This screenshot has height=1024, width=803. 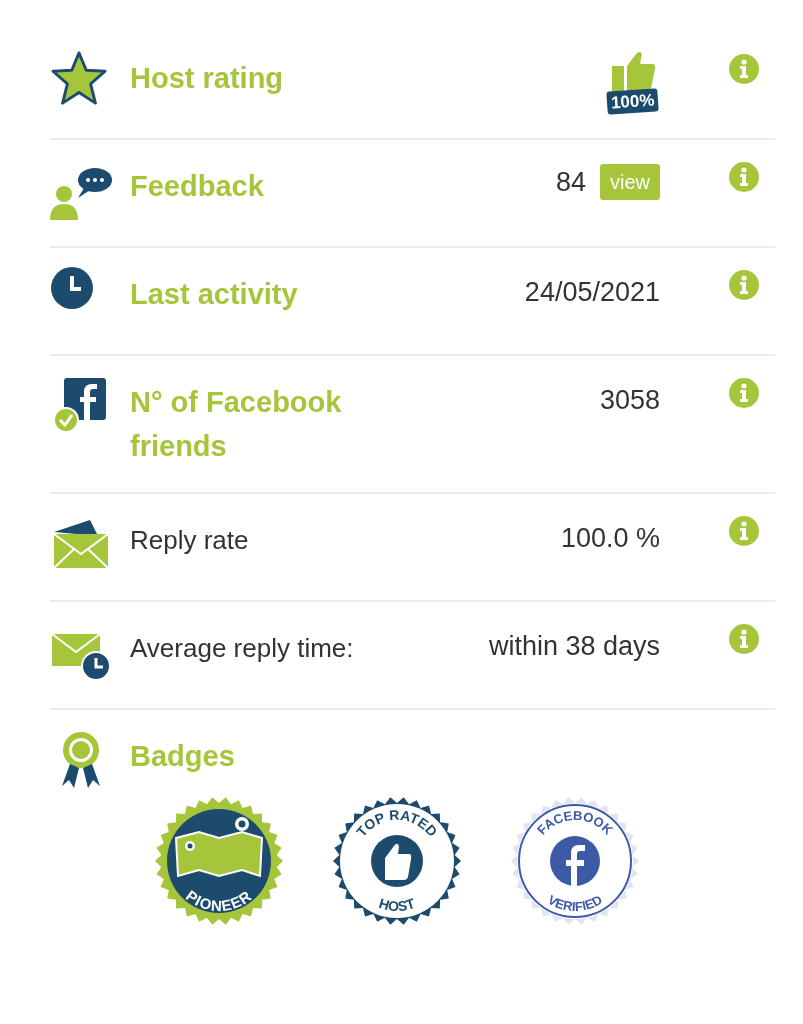 What do you see at coordinates (236, 424) in the screenshot?
I see `row-label: N° of Facebook friends` at bounding box center [236, 424].